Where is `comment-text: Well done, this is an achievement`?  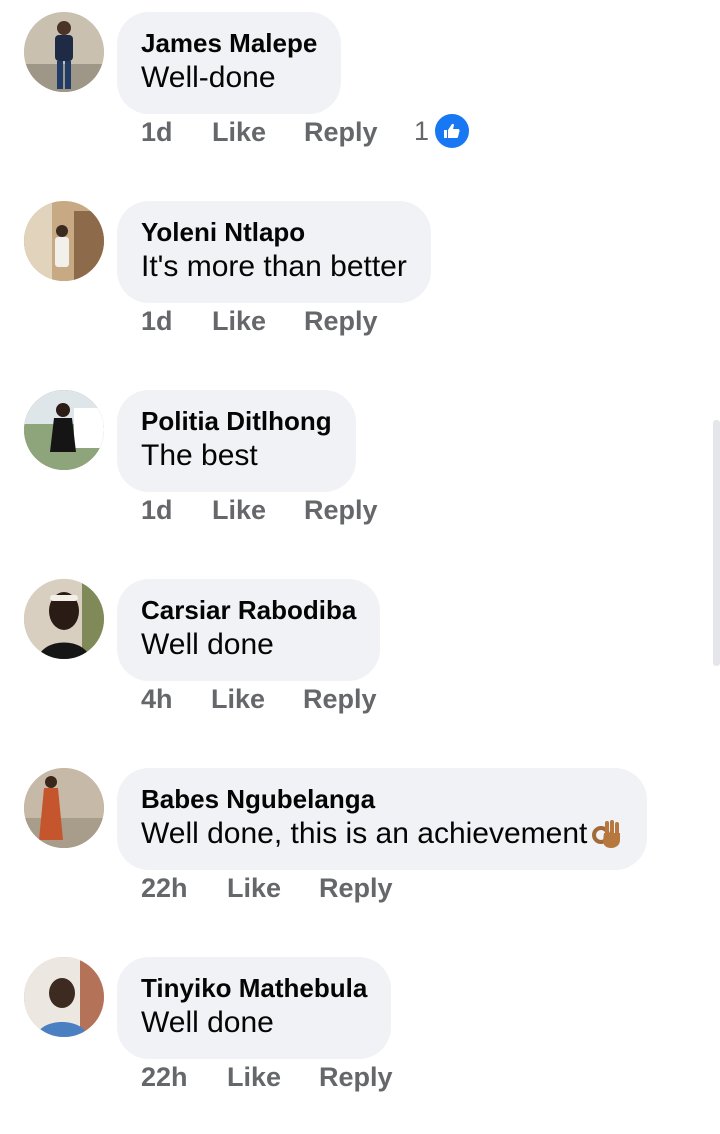 comment-text: Well done, this is an achievement is located at coordinates (382, 834).